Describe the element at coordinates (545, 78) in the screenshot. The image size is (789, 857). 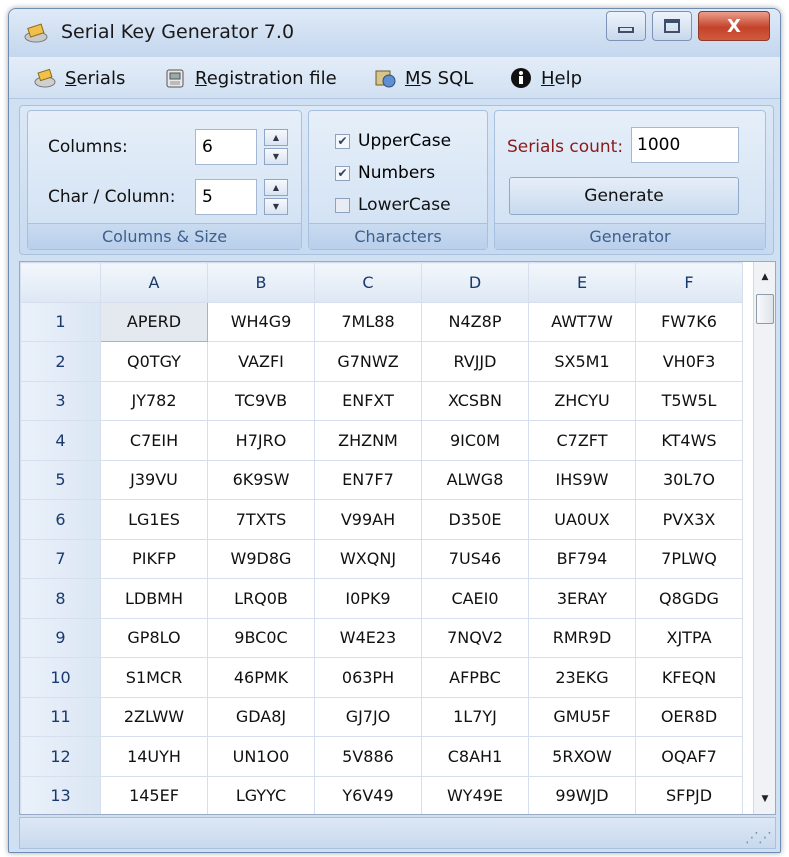
I see `menu-help: Help` at that location.